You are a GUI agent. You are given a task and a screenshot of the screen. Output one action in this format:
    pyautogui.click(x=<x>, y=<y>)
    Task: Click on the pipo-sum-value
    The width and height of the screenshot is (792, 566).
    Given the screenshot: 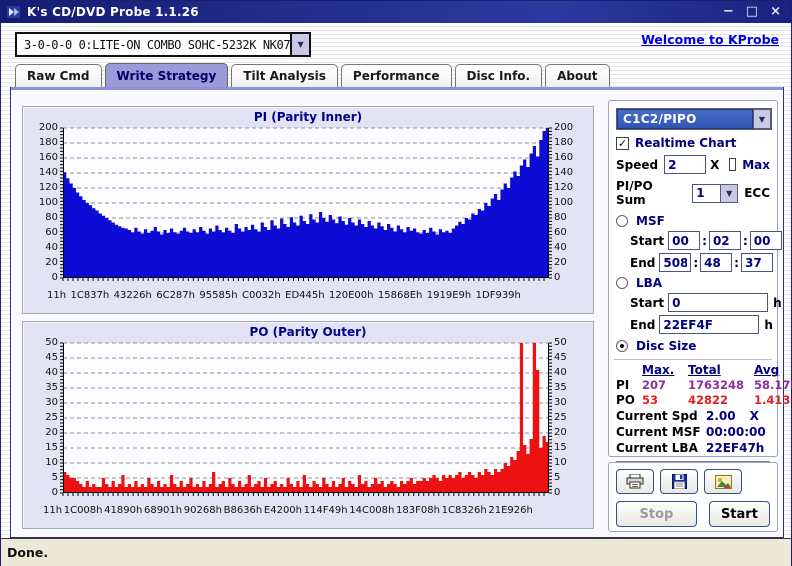 What is the action you would take?
    pyautogui.click(x=706, y=193)
    